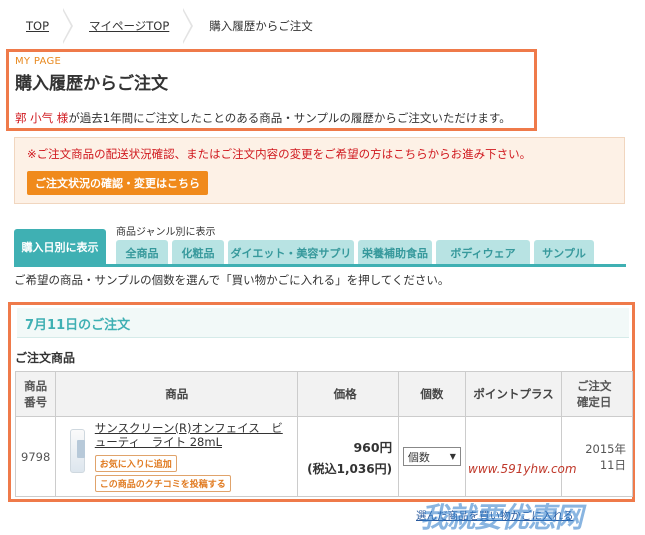 The image size is (645, 535). What do you see at coordinates (513, 456) in the screenshot?
I see `item-point-cell` at bounding box center [513, 456].